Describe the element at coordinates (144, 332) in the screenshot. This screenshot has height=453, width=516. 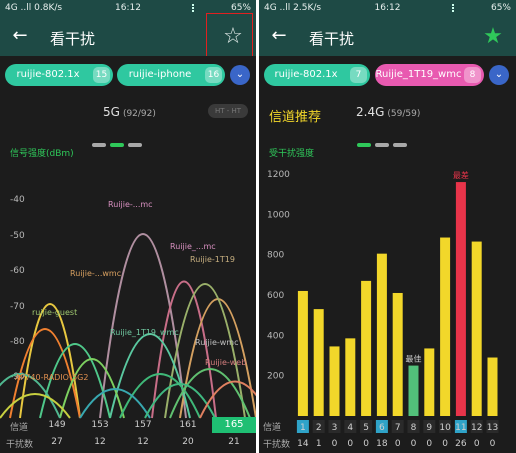
I see `network-label: Ruijie_1T19_wmc` at that location.